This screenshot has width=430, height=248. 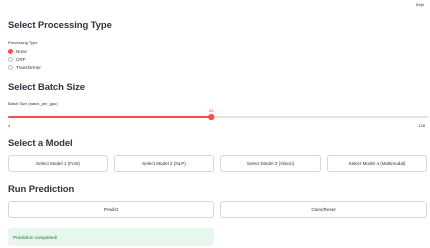 I want to click on radio-option-crf: CRF, so click(x=16, y=59).